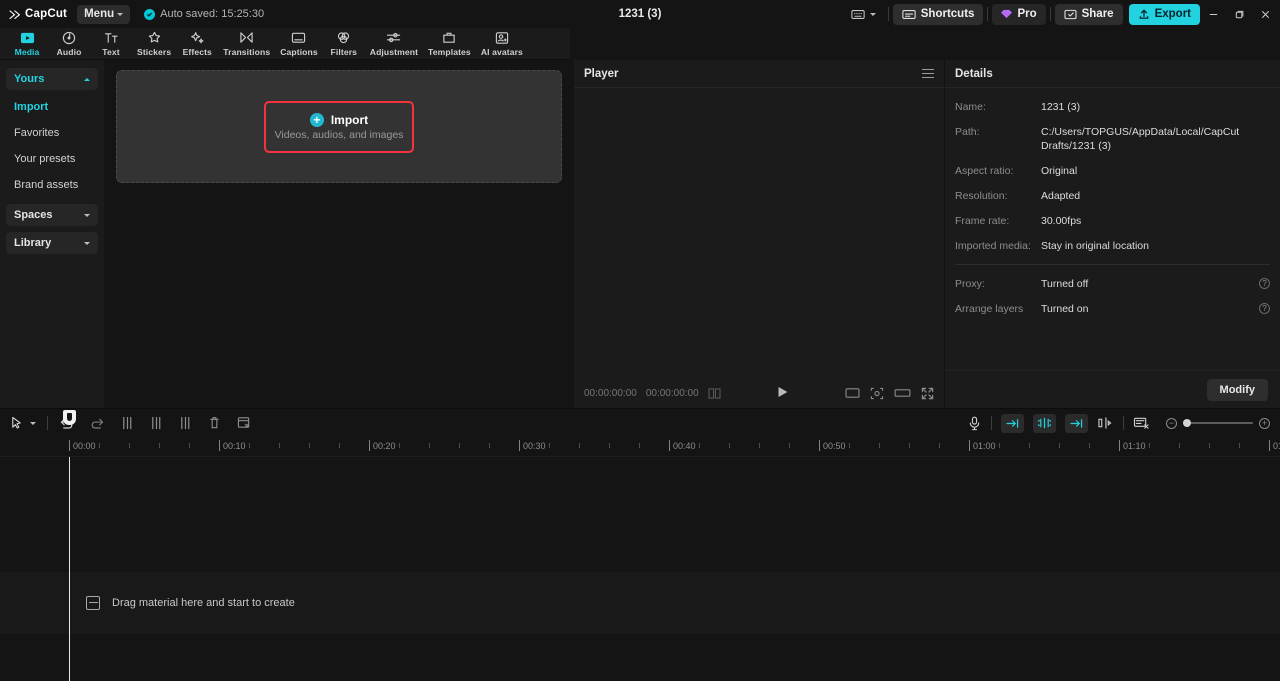  I want to click on tab-effects: Effects, so click(197, 44).